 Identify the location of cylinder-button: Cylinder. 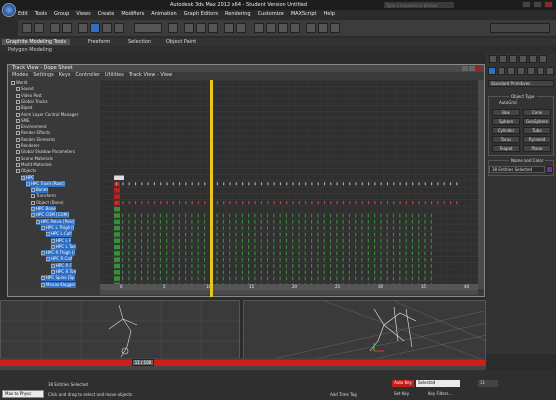
(506, 130).